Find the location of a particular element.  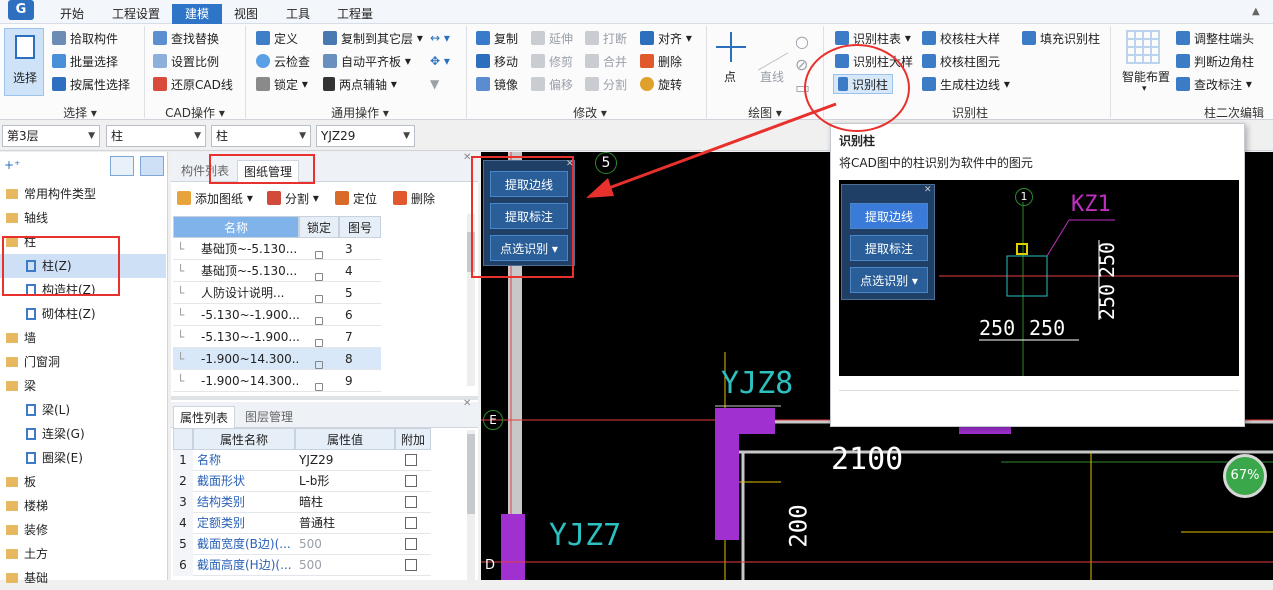

judge-corner-column-button: 判断边角柱 is located at coordinates (1215, 61).